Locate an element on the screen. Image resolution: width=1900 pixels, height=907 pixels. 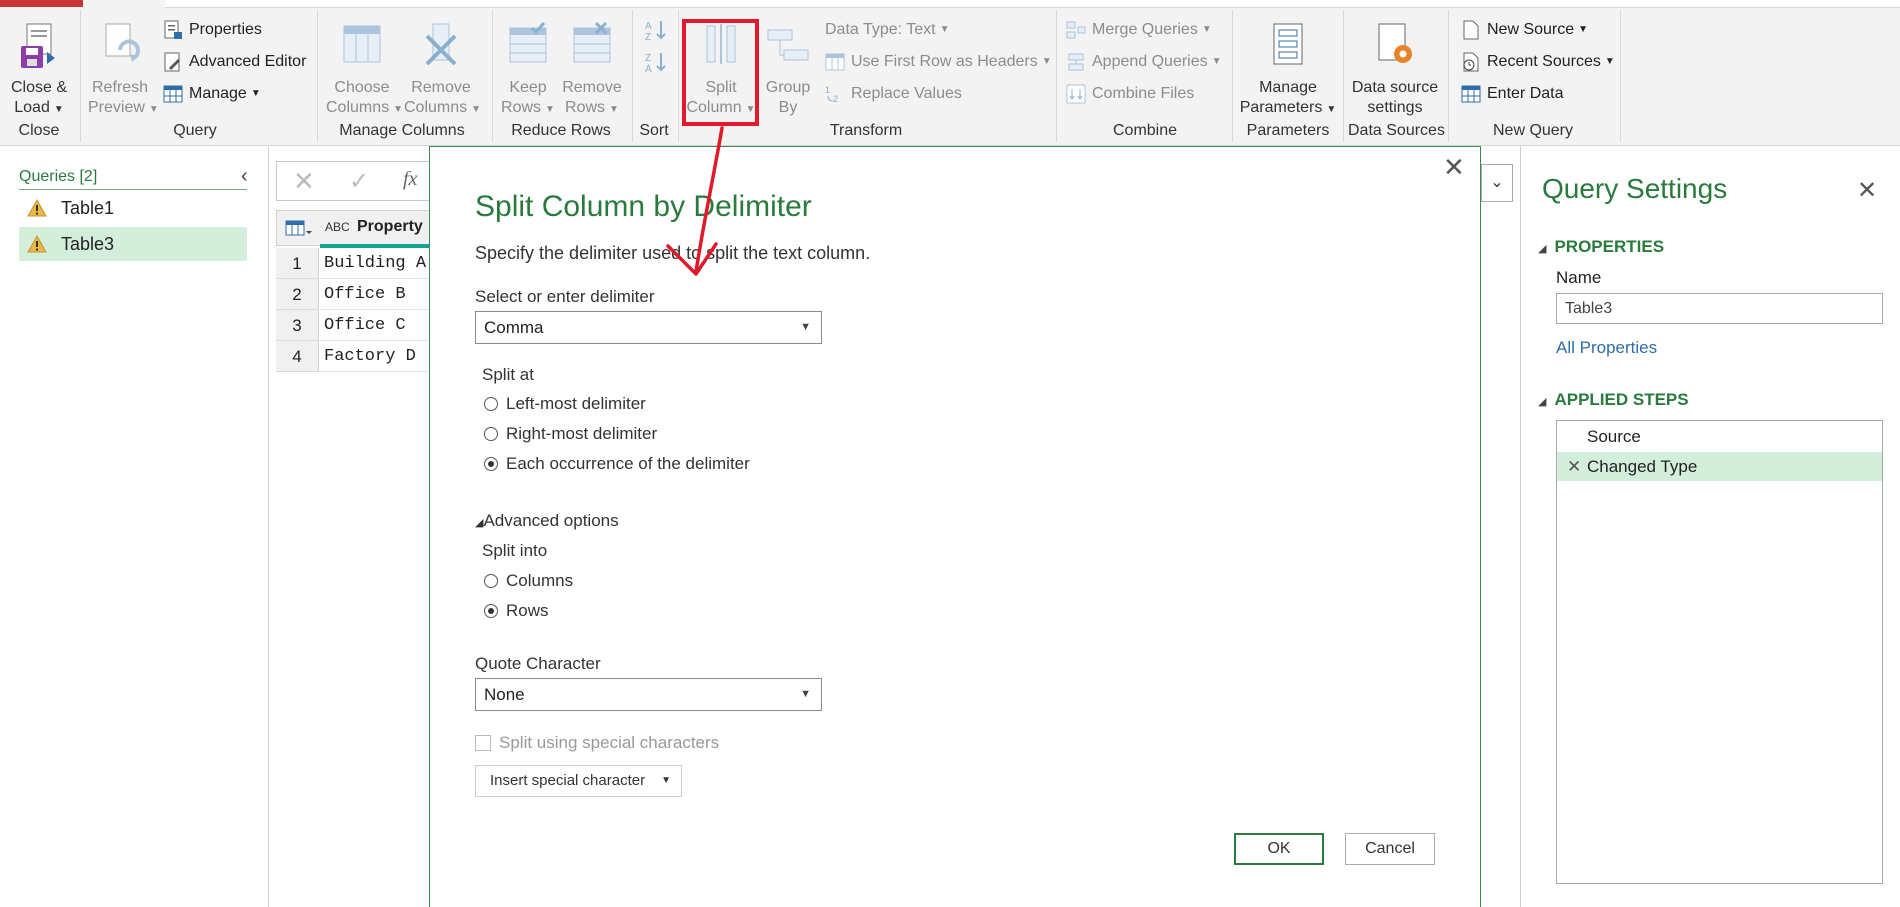
append-queries-button: Append Queries ▼ is located at coordinates (1144, 62).